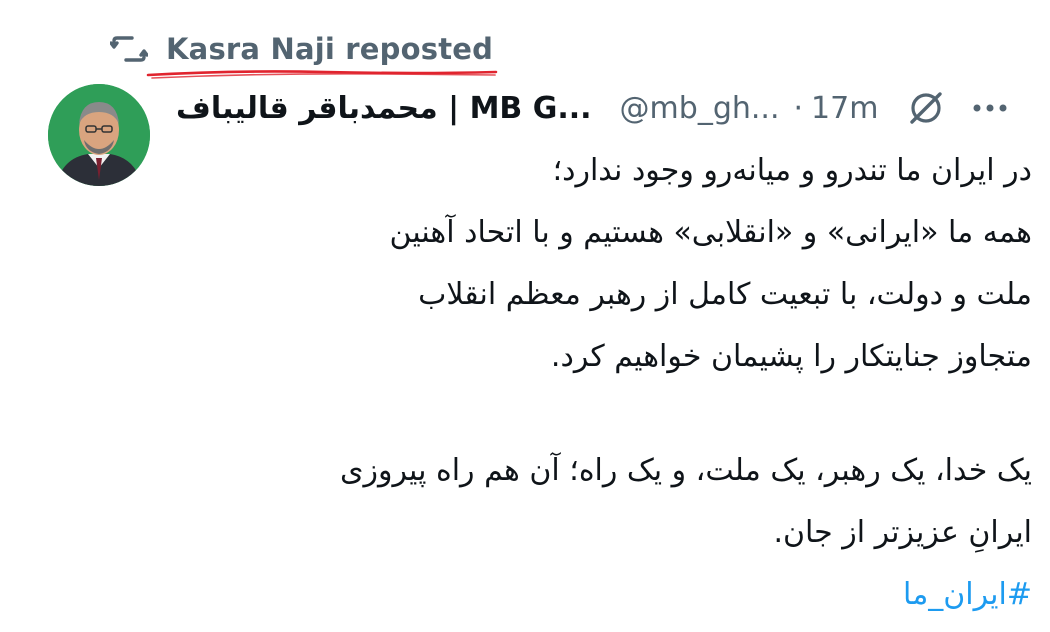  What do you see at coordinates (322, 74) in the screenshot?
I see `handdrawn-underline` at bounding box center [322, 74].